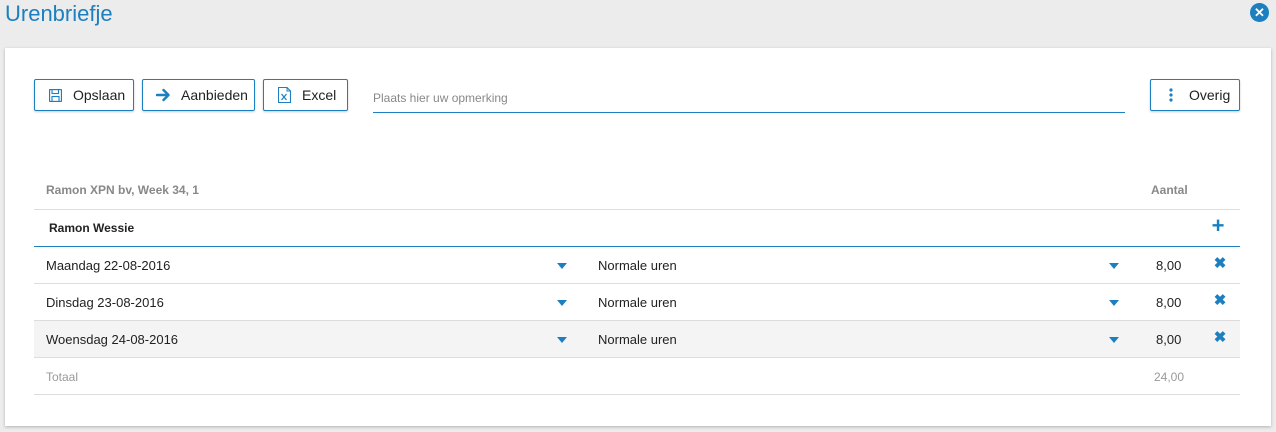 This screenshot has height=432, width=1276. What do you see at coordinates (163, 95) in the screenshot?
I see `arrow-right-icon` at bounding box center [163, 95].